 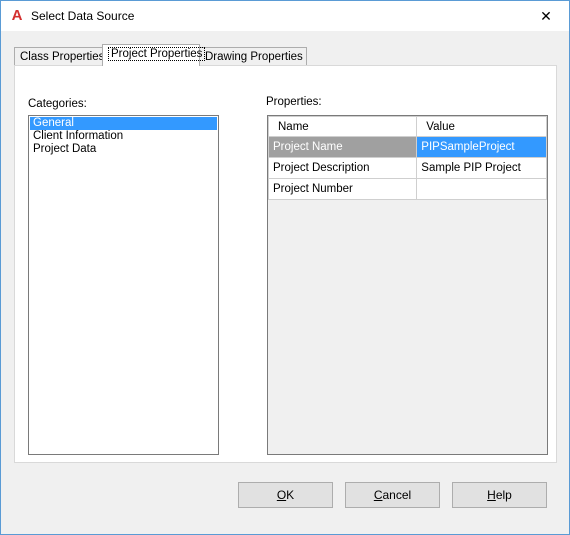 I want to click on help-button: Help, so click(x=499, y=495).